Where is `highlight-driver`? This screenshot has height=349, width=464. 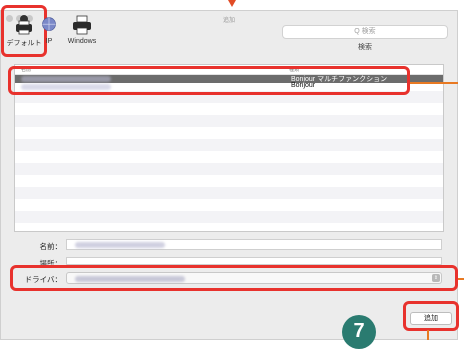
highlight-driver is located at coordinates (234, 278).